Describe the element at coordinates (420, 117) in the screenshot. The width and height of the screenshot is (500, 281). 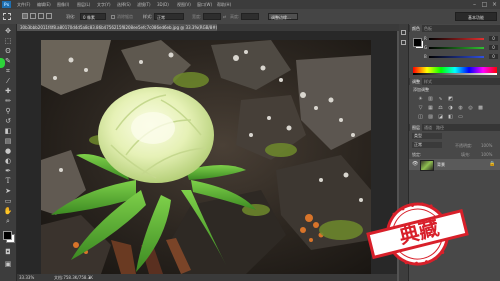
I see `invert-icon: ◫` at that location.